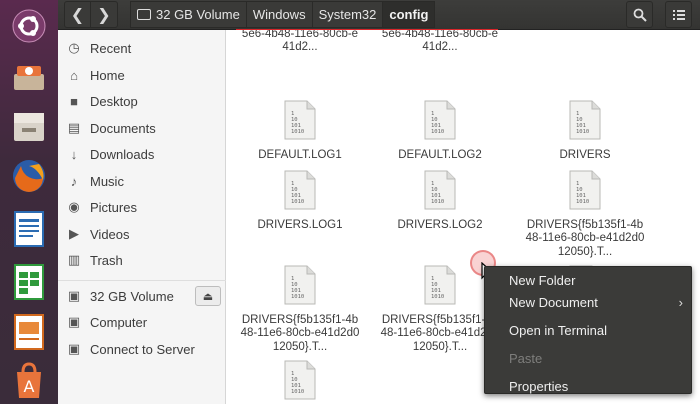 Image resolution: width=700 pixels, height=404 pixels. I want to click on sidebar-item-label: Recent, so click(111, 48).